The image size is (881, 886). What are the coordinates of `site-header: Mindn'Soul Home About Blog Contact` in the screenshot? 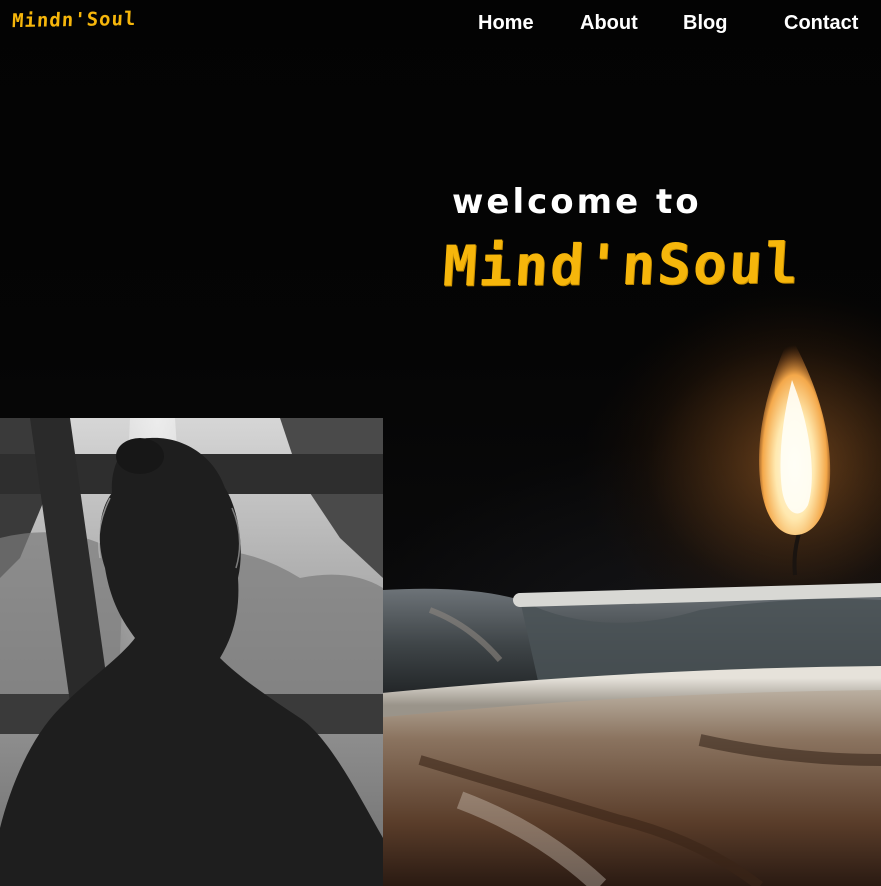 It's located at (440, 25).